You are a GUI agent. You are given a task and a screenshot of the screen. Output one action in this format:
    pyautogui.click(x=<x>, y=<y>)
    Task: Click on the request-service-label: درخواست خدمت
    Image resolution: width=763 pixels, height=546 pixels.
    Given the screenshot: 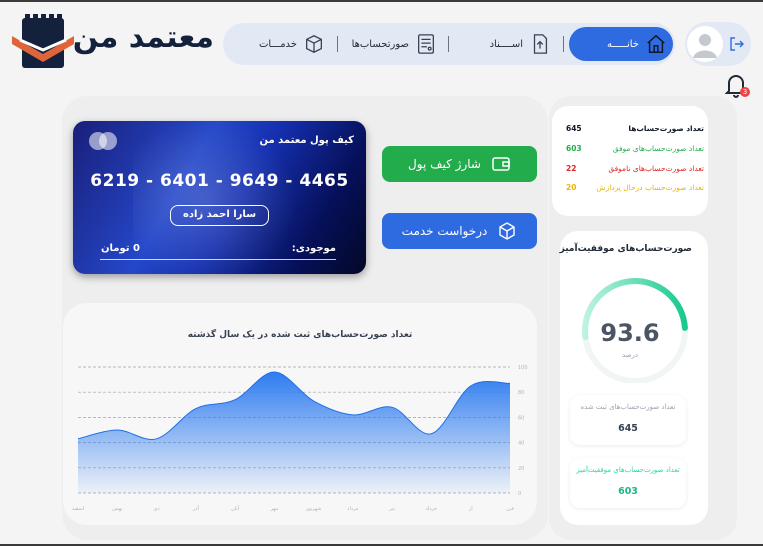 What is the action you would take?
    pyautogui.click(x=444, y=231)
    